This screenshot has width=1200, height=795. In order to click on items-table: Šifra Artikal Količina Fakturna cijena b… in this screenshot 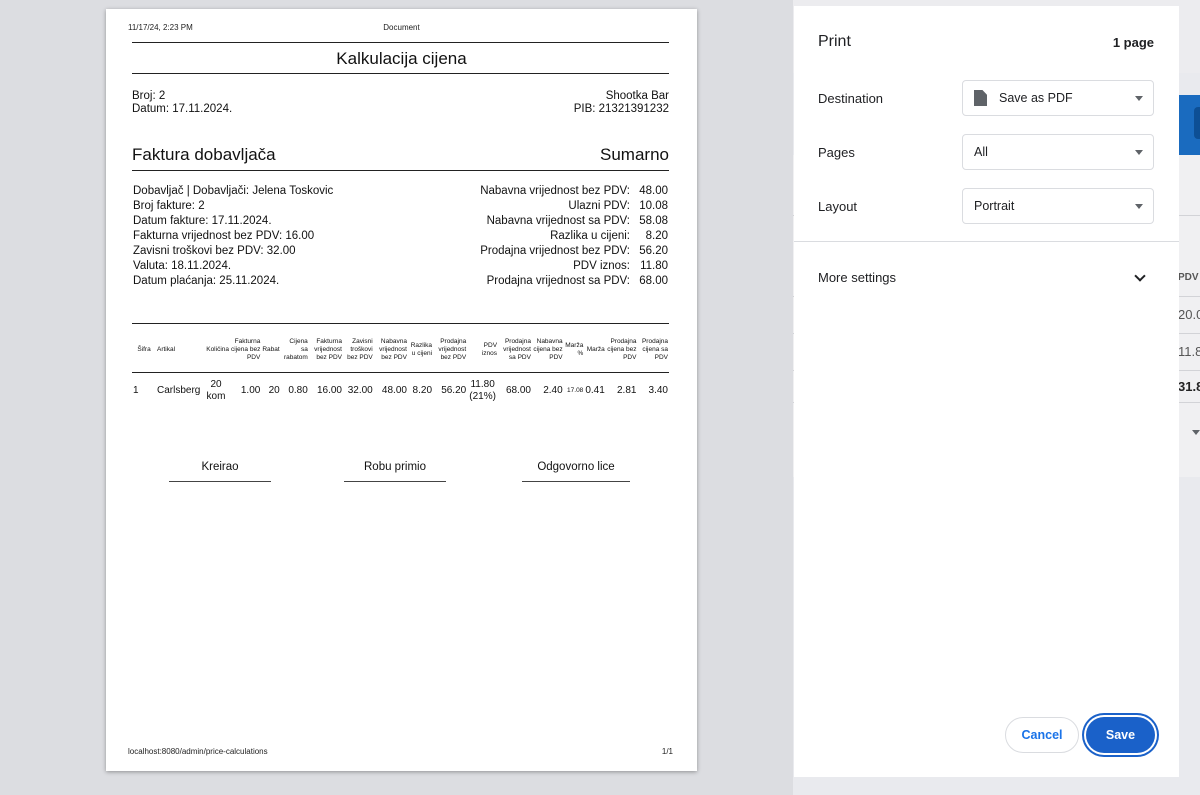, I will do `click(400, 369)`.